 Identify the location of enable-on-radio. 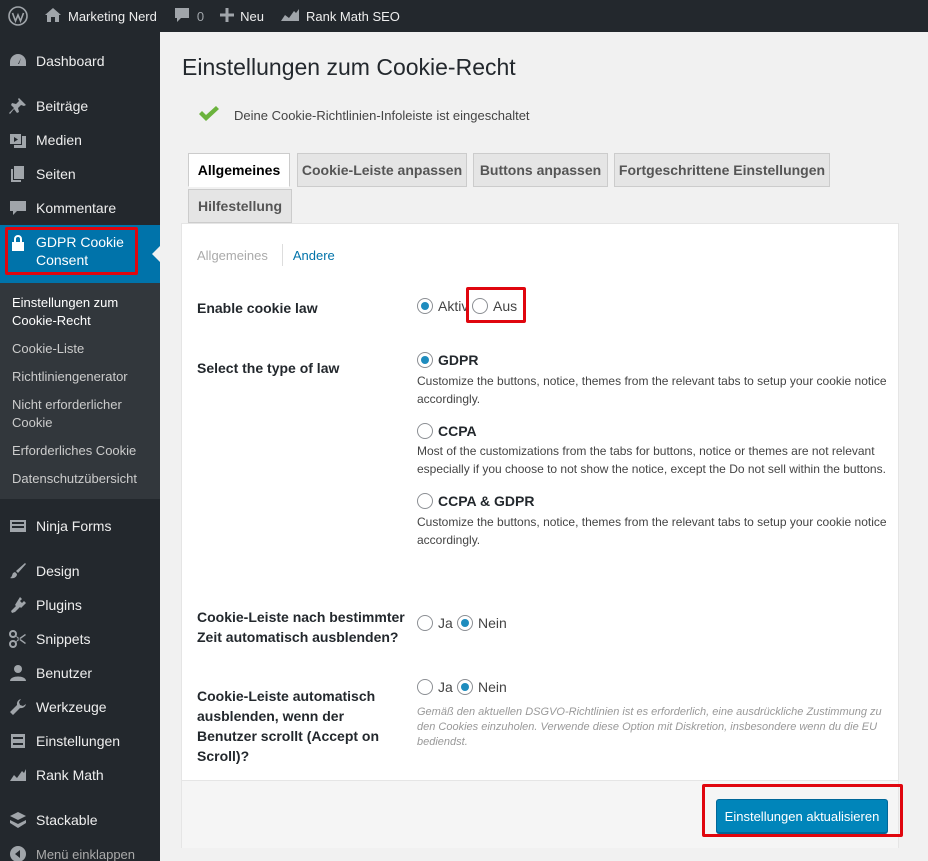
(425, 306).